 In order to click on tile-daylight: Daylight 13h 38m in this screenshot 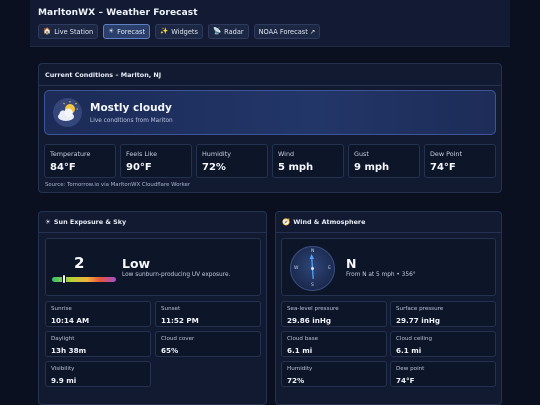, I will do `click(98, 344)`.